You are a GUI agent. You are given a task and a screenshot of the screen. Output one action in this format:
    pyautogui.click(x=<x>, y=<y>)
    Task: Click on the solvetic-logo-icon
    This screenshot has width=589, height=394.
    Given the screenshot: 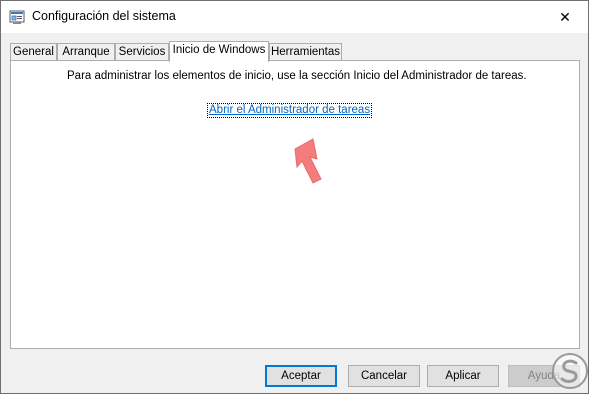 What is the action you would take?
    pyautogui.click(x=570, y=371)
    